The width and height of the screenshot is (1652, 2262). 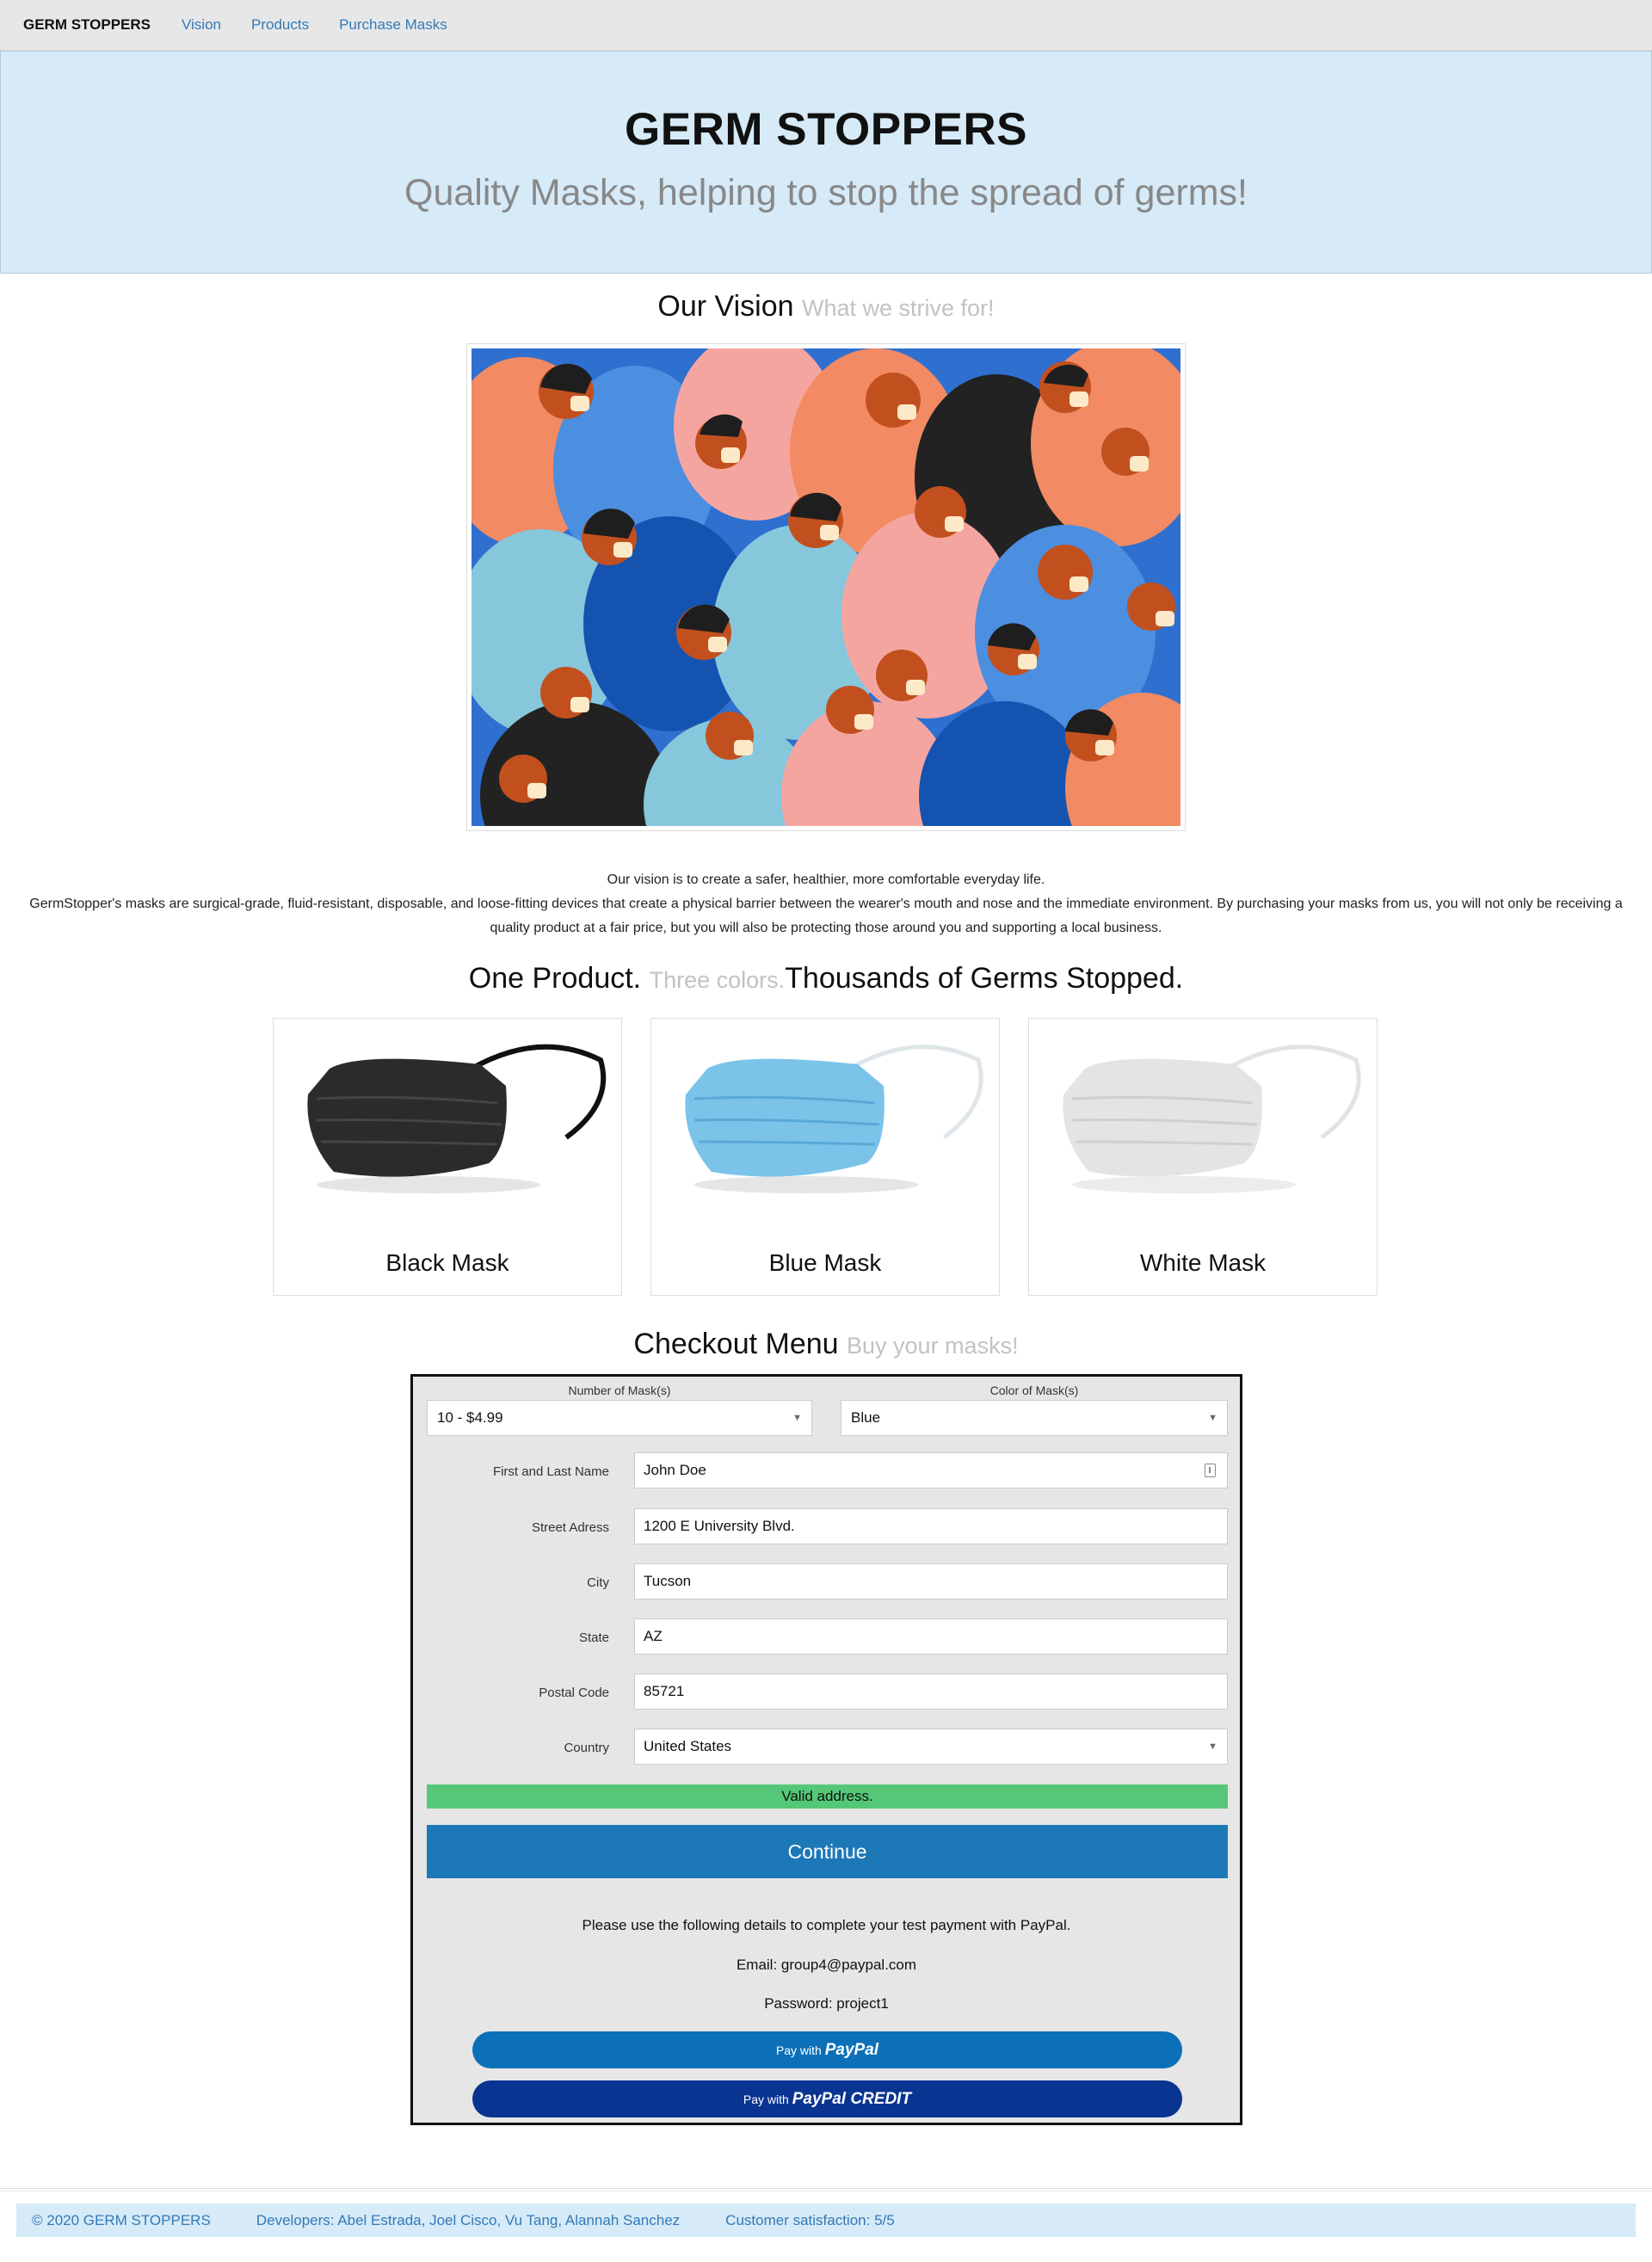 What do you see at coordinates (1203, 1263) in the screenshot?
I see `product-label-white: White Mask` at bounding box center [1203, 1263].